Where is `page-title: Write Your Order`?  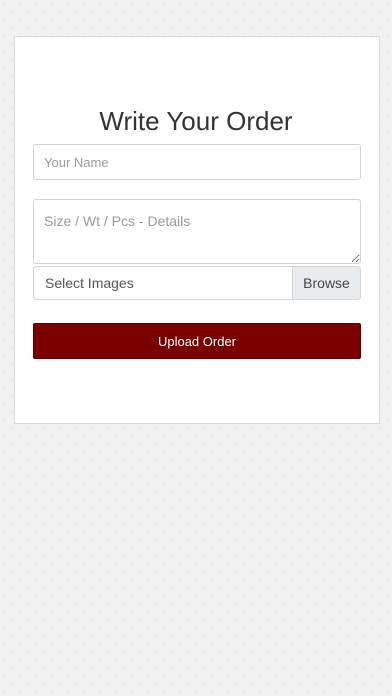 page-title: Write Your Order is located at coordinates (196, 121).